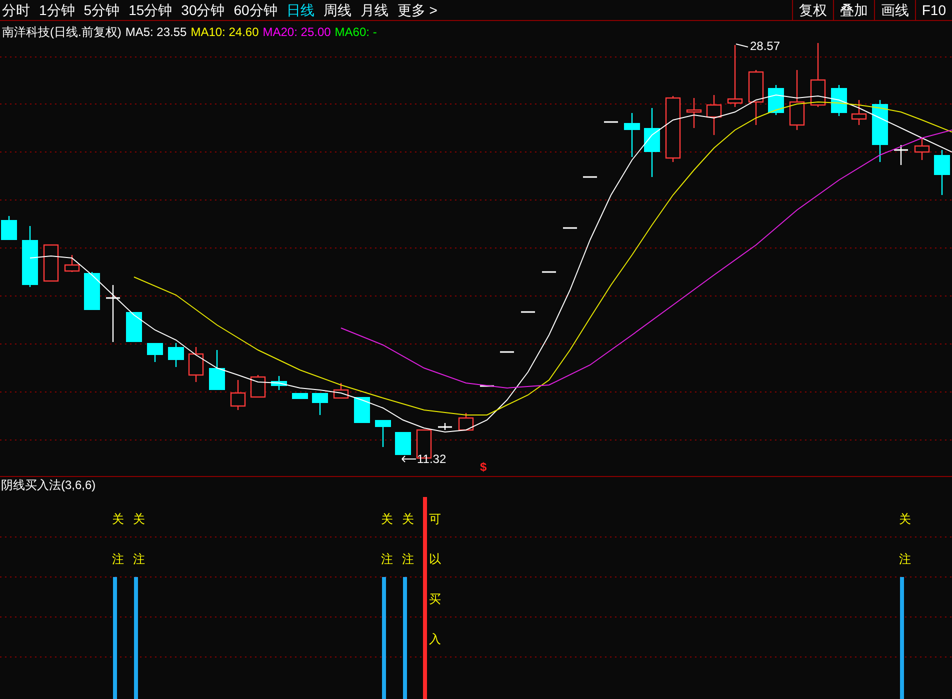 The height and width of the screenshot is (699, 952). I want to click on high-price-label: 28.57, so click(765, 46).